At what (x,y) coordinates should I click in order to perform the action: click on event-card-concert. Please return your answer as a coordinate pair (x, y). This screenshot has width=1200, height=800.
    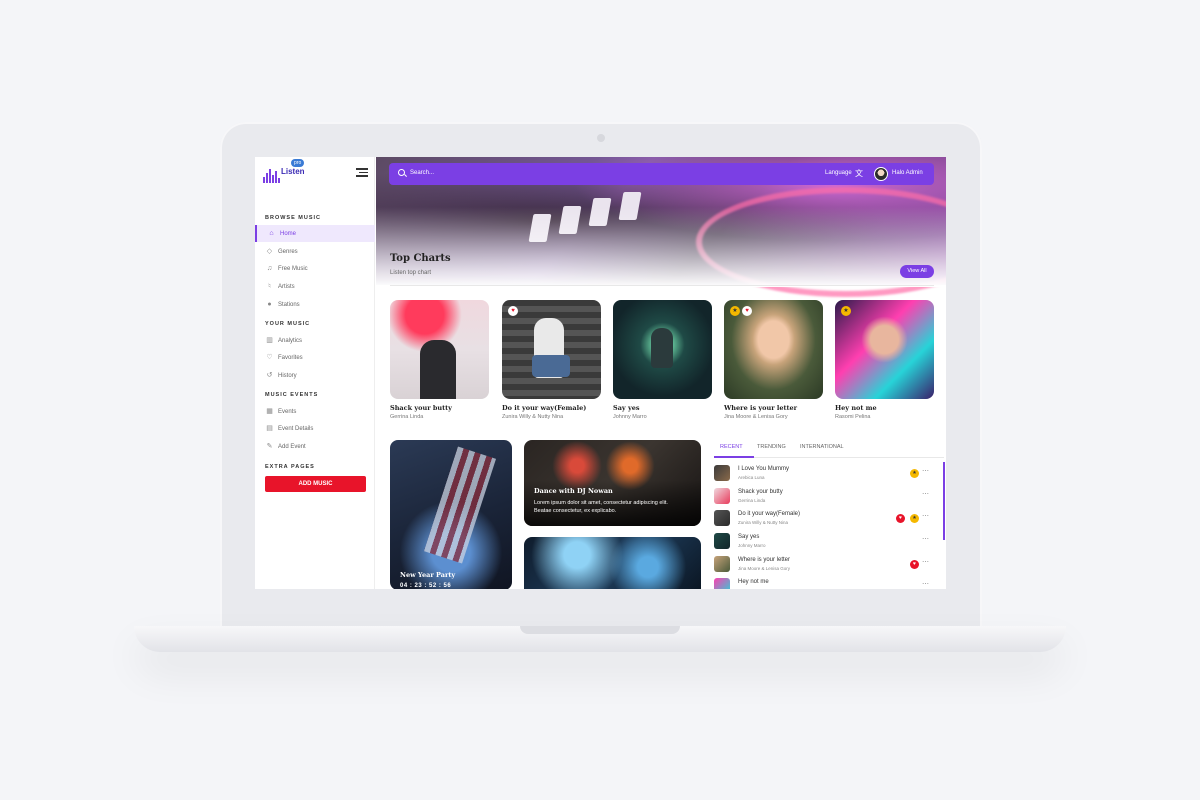
    Looking at the image, I should click on (612, 563).